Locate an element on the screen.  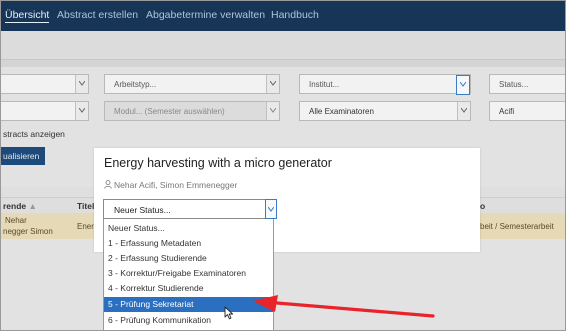
red-arrow-icon is located at coordinates (344, 306).